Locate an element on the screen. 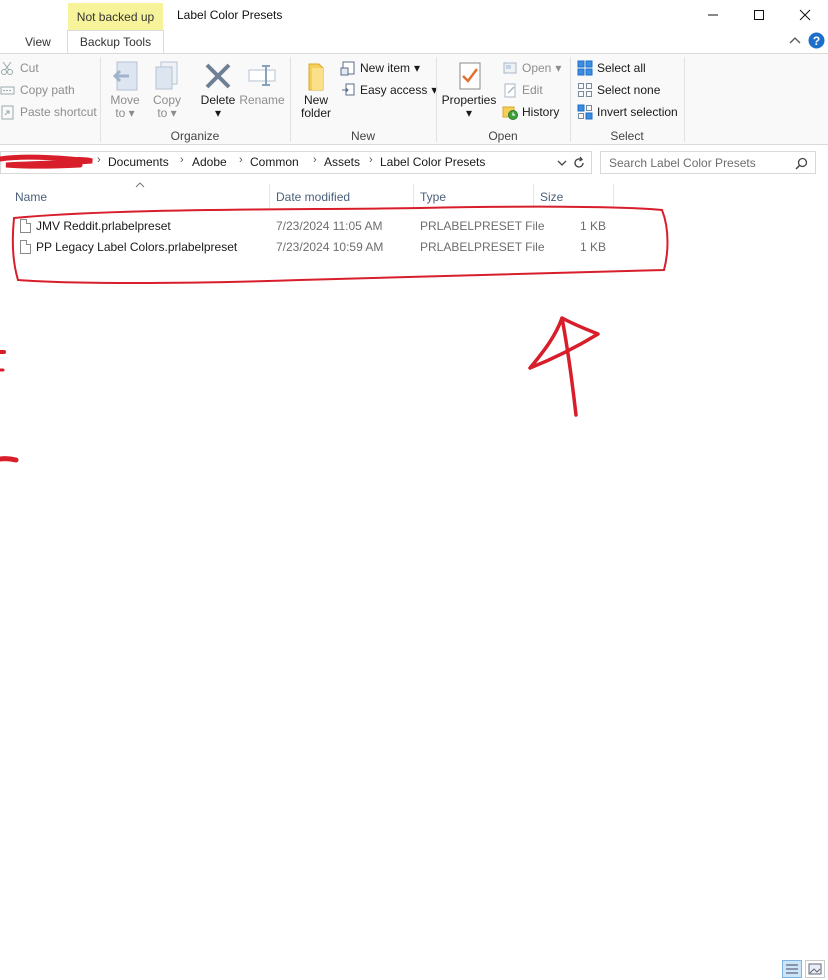  breadcrumb-adobe: Adobe is located at coordinates (209, 162).